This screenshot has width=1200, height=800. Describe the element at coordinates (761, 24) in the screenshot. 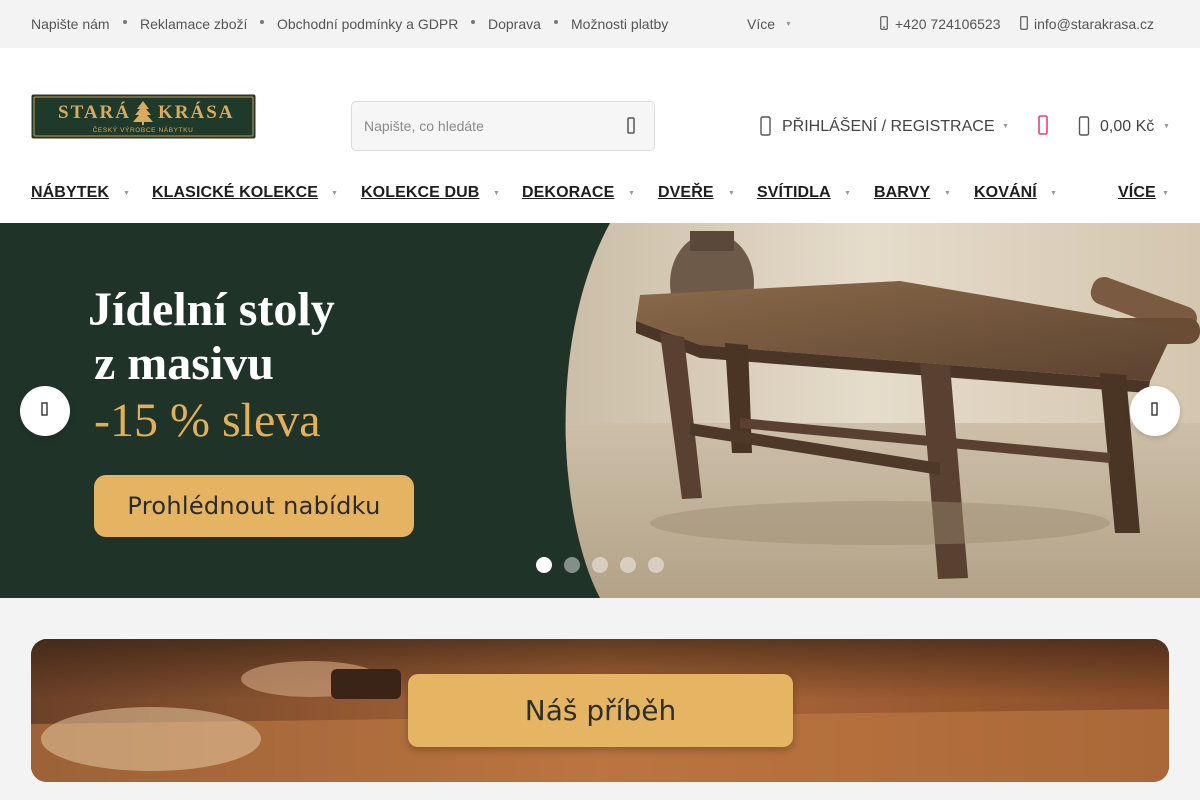

I see `topbar-more-menu: Více` at that location.